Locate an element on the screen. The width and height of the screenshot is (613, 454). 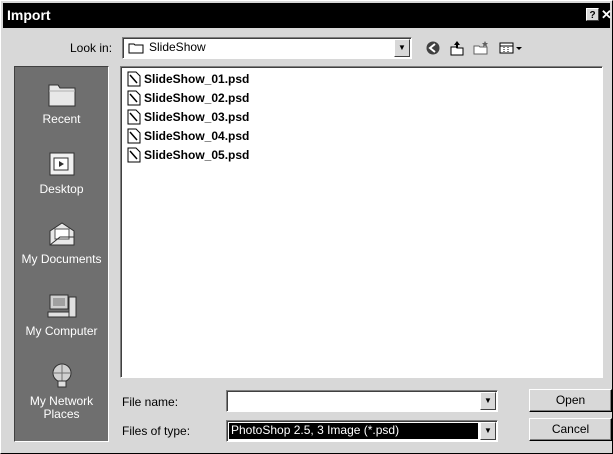
file-type-value: PhotoShop 2.5, 3 Image (*.psd) is located at coordinates (315, 430).